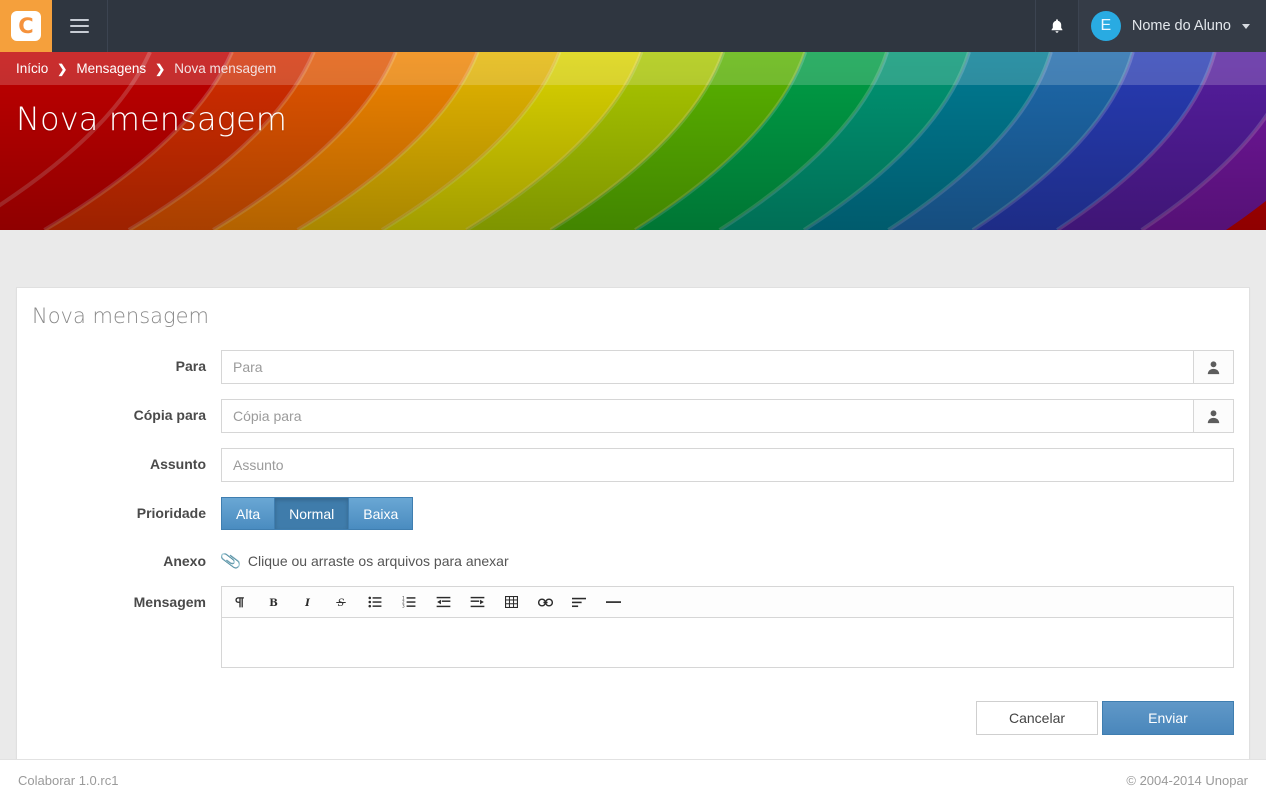 The image size is (1266, 800). Describe the element at coordinates (443, 602) in the screenshot. I see `outdent-icon` at that location.